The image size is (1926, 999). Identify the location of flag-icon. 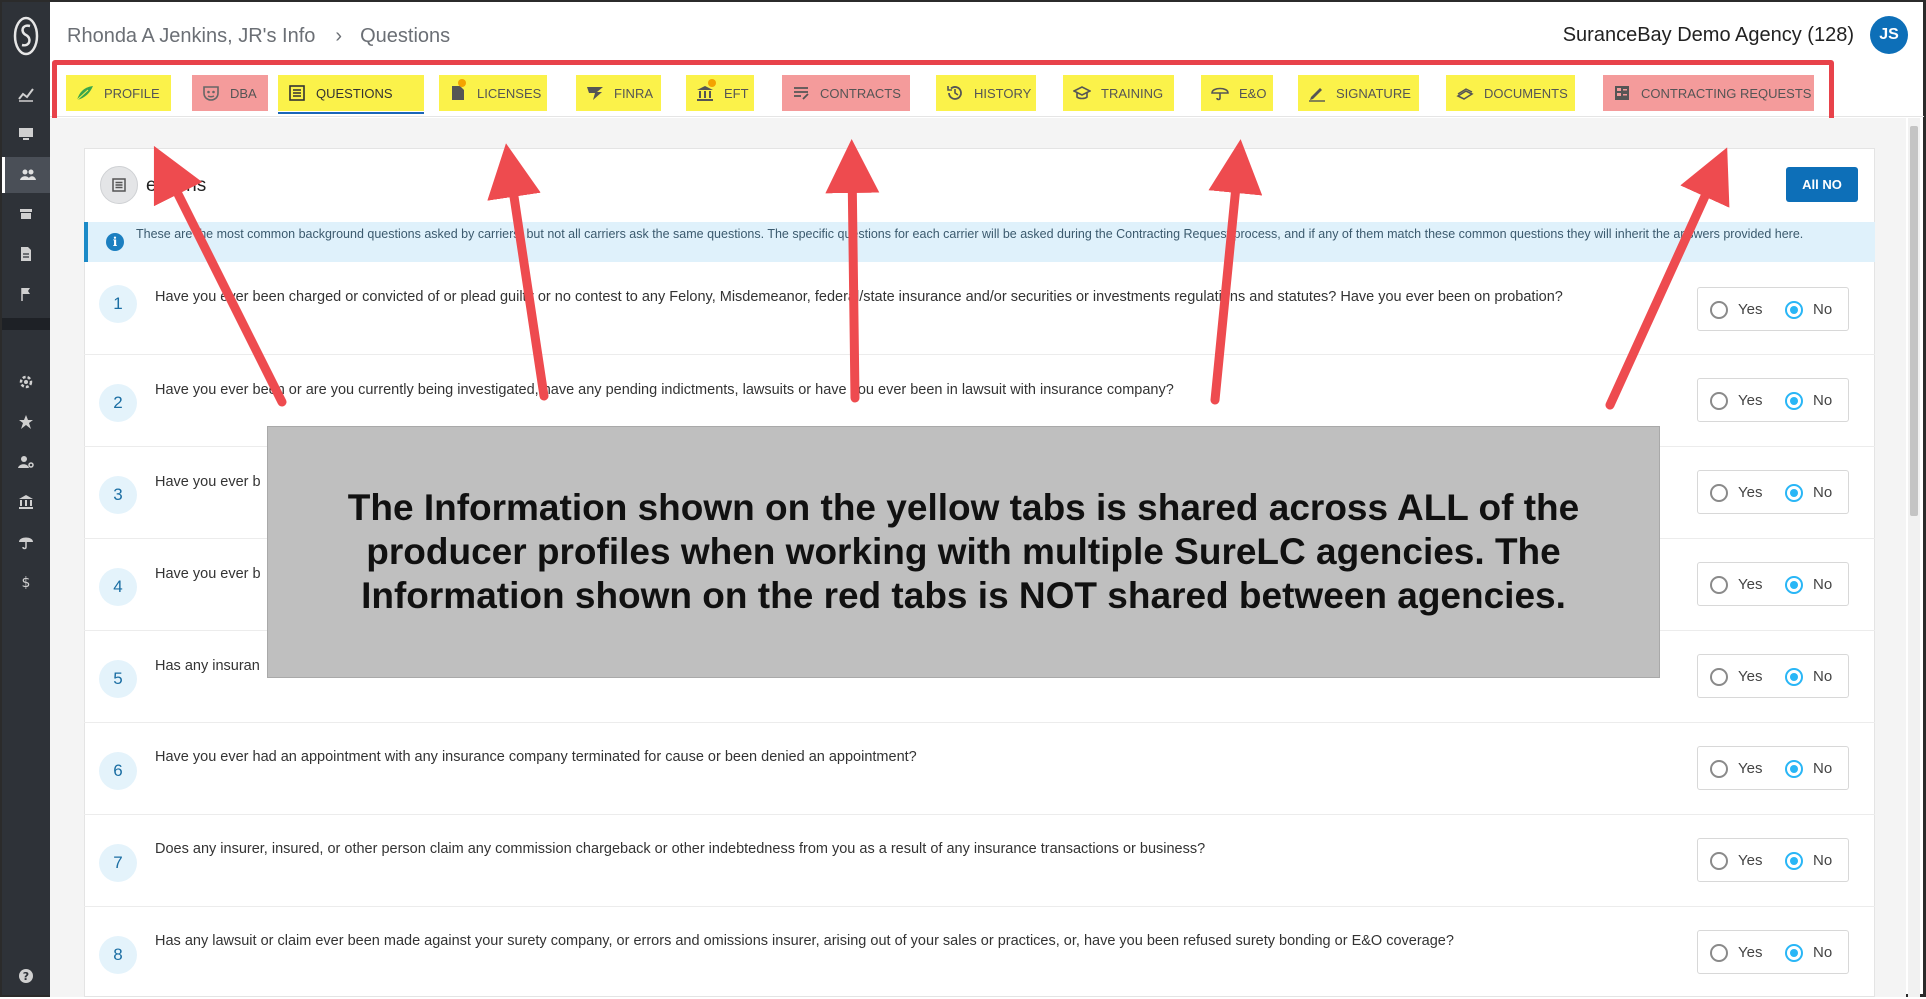
(25, 294).